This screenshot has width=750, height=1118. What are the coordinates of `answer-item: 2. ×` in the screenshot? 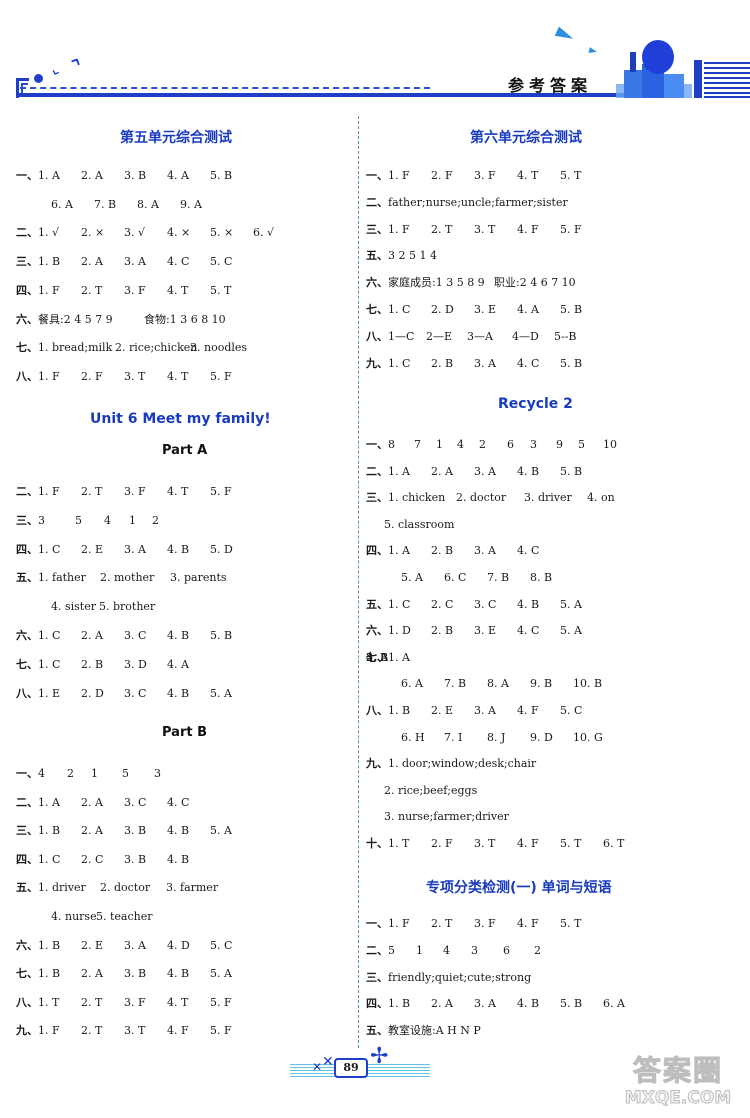 It's located at (93, 233).